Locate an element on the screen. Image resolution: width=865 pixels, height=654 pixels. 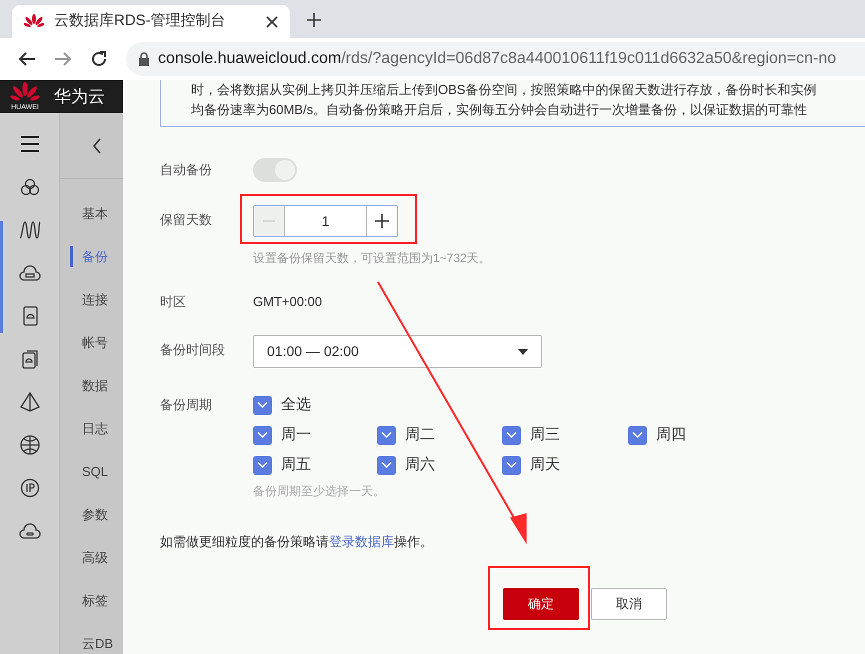
note-text: 如需做更细粒度的备份策略请登录数据库操作。 is located at coordinates (296, 542).